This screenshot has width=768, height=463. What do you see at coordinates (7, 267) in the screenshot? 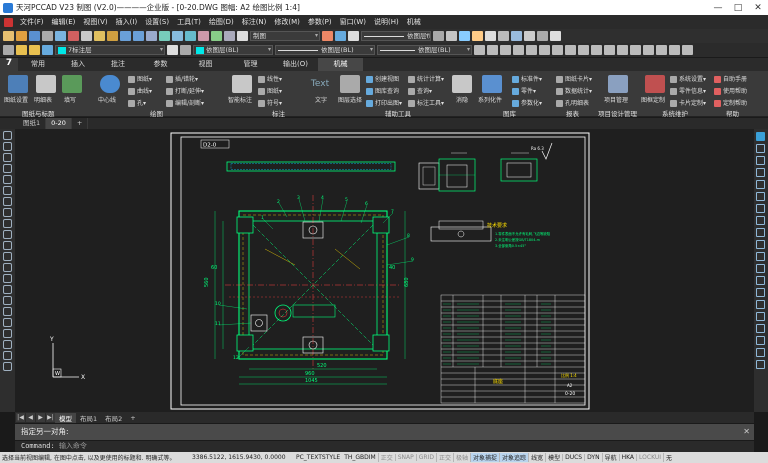
I see `insert-block-icon` at bounding box center [7, 267].